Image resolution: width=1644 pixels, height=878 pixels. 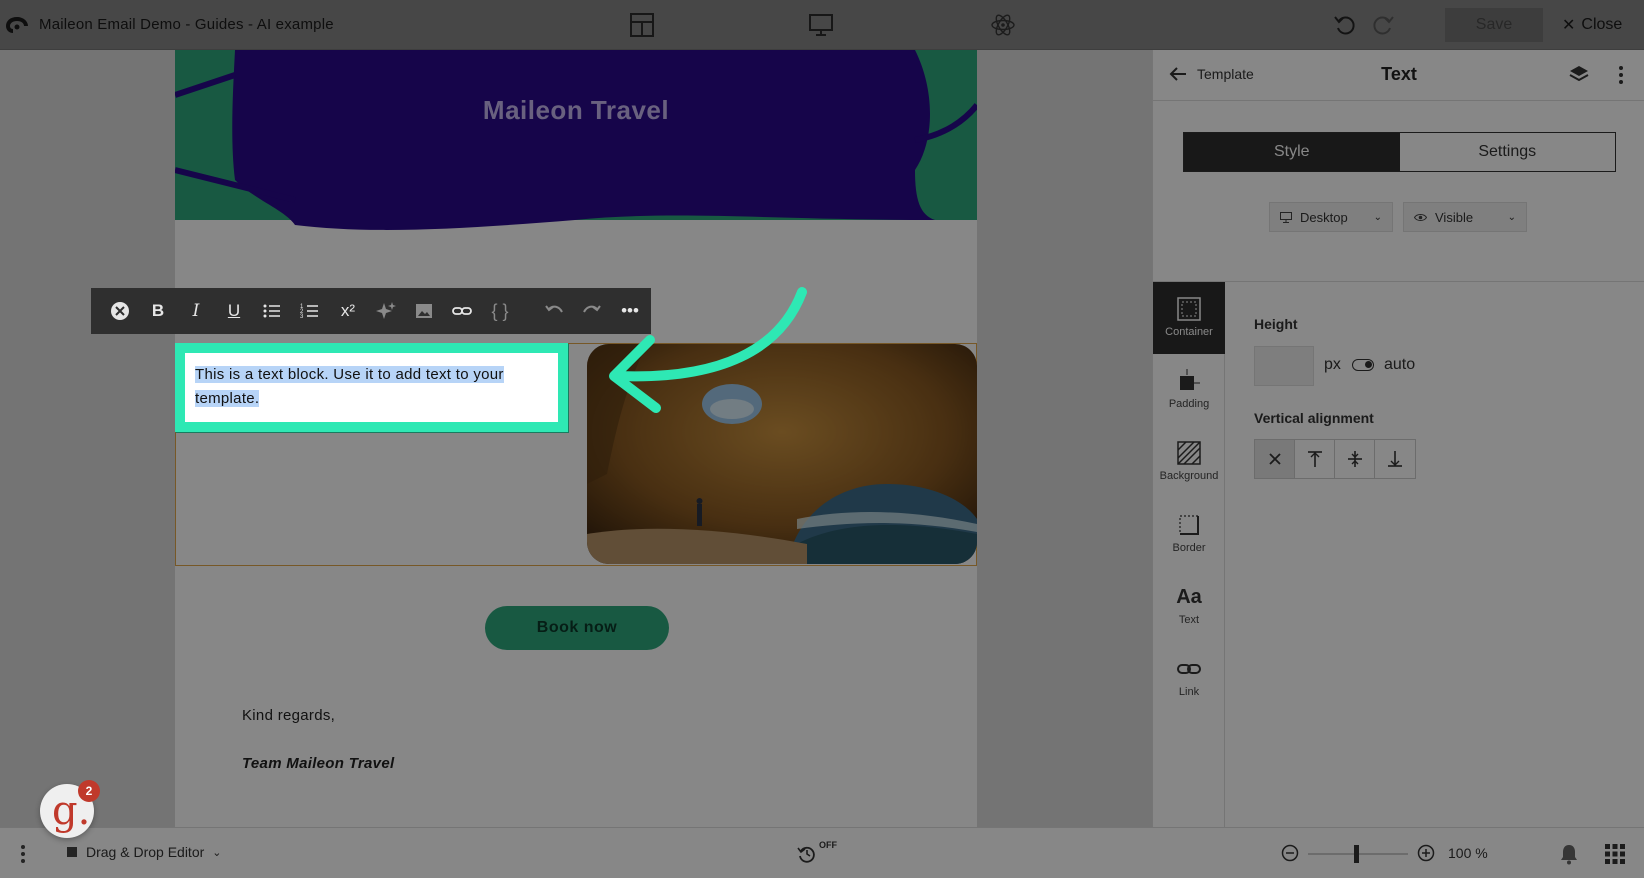 I want to click on autosave-history-icon, so click(x=806, y=854).